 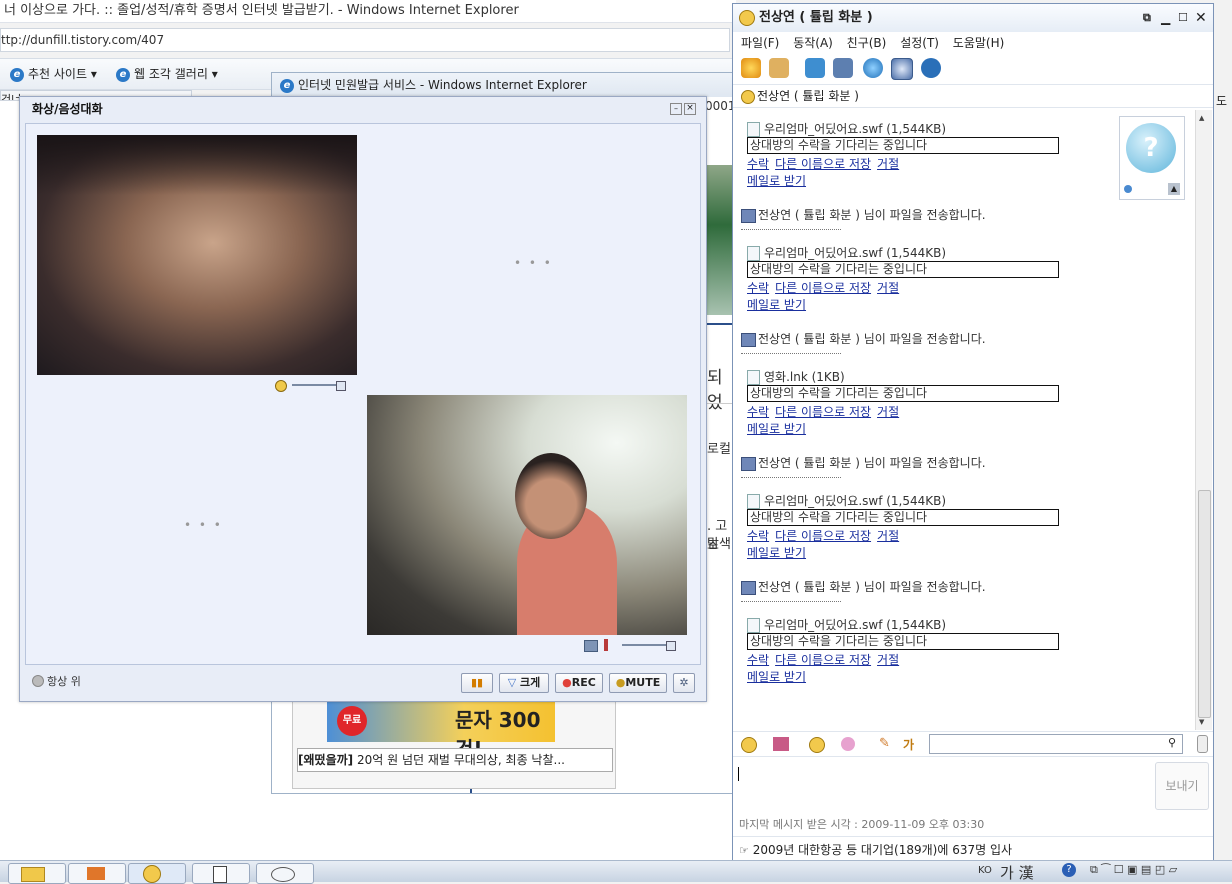 I want to click on help-icon: ?, so click(x=1069, y=870).